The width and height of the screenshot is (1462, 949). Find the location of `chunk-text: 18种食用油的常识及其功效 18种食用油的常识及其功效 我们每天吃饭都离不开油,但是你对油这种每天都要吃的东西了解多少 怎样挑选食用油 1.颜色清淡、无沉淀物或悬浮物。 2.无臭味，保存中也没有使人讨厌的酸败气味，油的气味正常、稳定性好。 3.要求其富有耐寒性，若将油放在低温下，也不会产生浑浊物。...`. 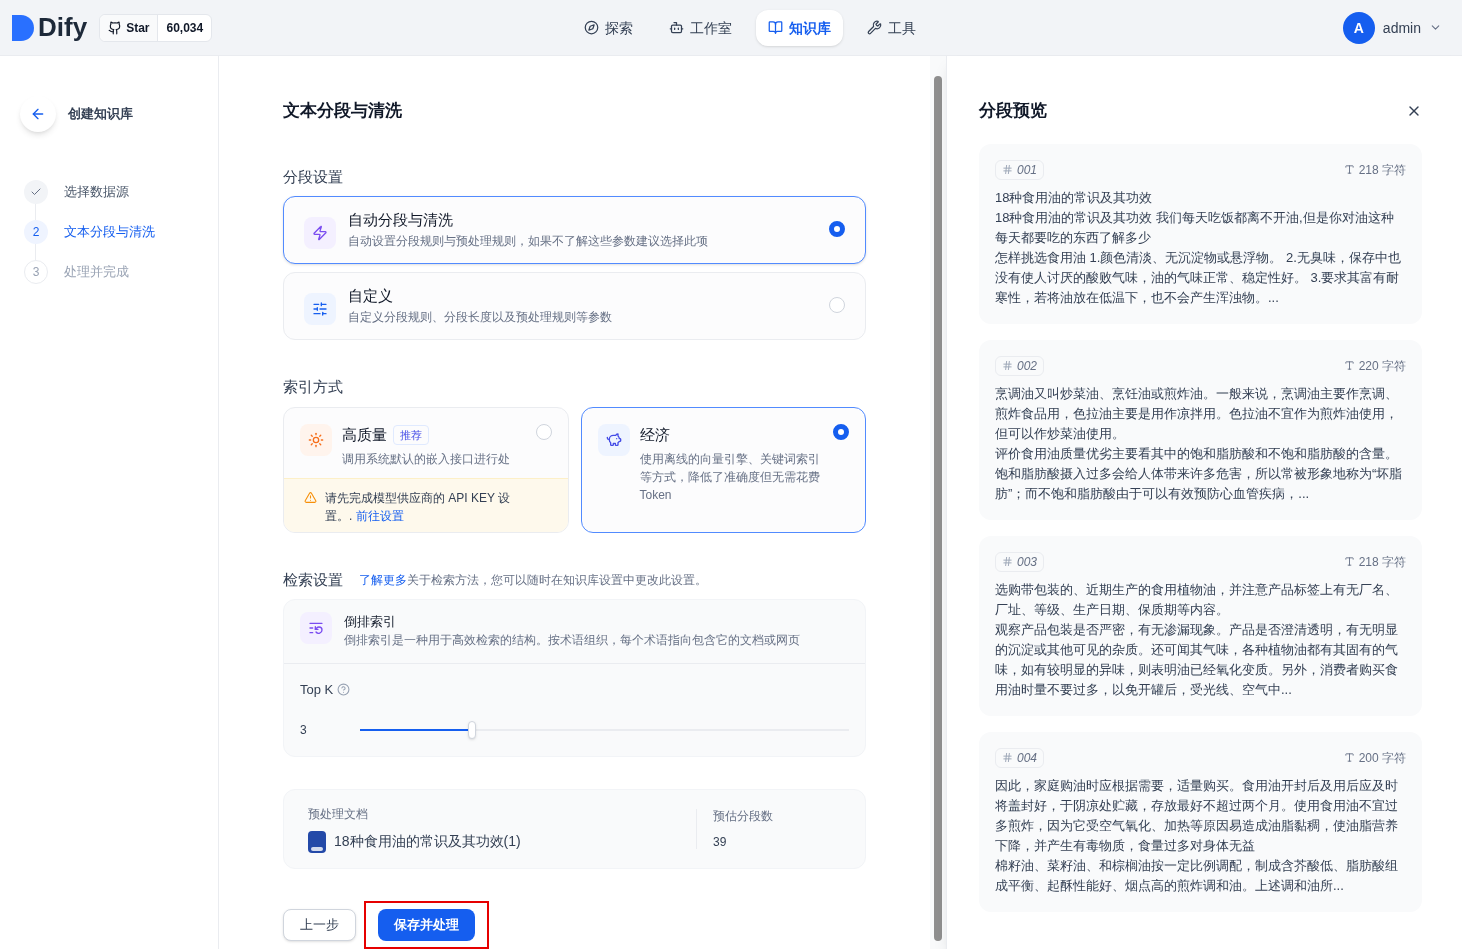

chunk-text: 18种食用油的常识及其功效 18种食用油的常识及其功效 我们每天吃饭都离不开油,但是你对油这种每天都要吃的东西了解多少 怎样挑选食用油 1.颜色清淡、无沉淀物或悬浮物。 2.无臭味，保存中也没有使人讨厌的酸败气味，油的气味正常、稳定性好。 3.要求其富有耐寒性，若将油放在低温下，也不会产生浑浊物。... is located at coordinates (1198, 247).